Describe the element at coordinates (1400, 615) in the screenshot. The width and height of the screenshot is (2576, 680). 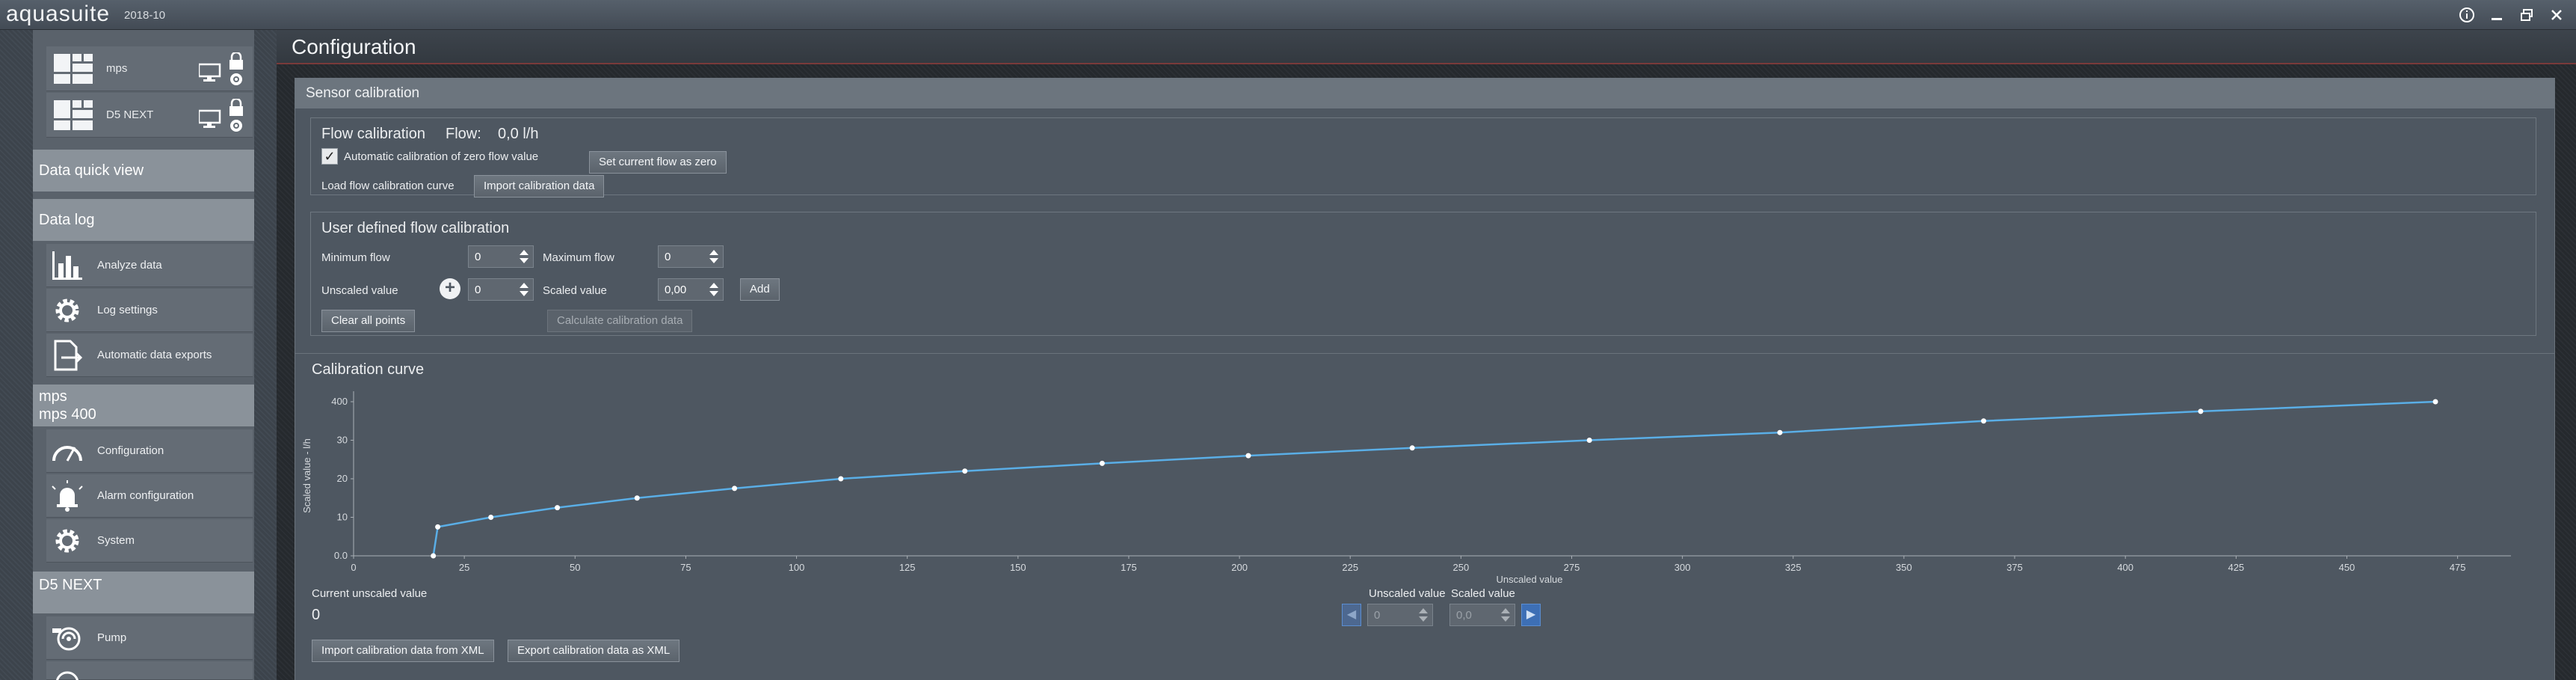
I see `nav-unscaled-stepper: 0` at that location.